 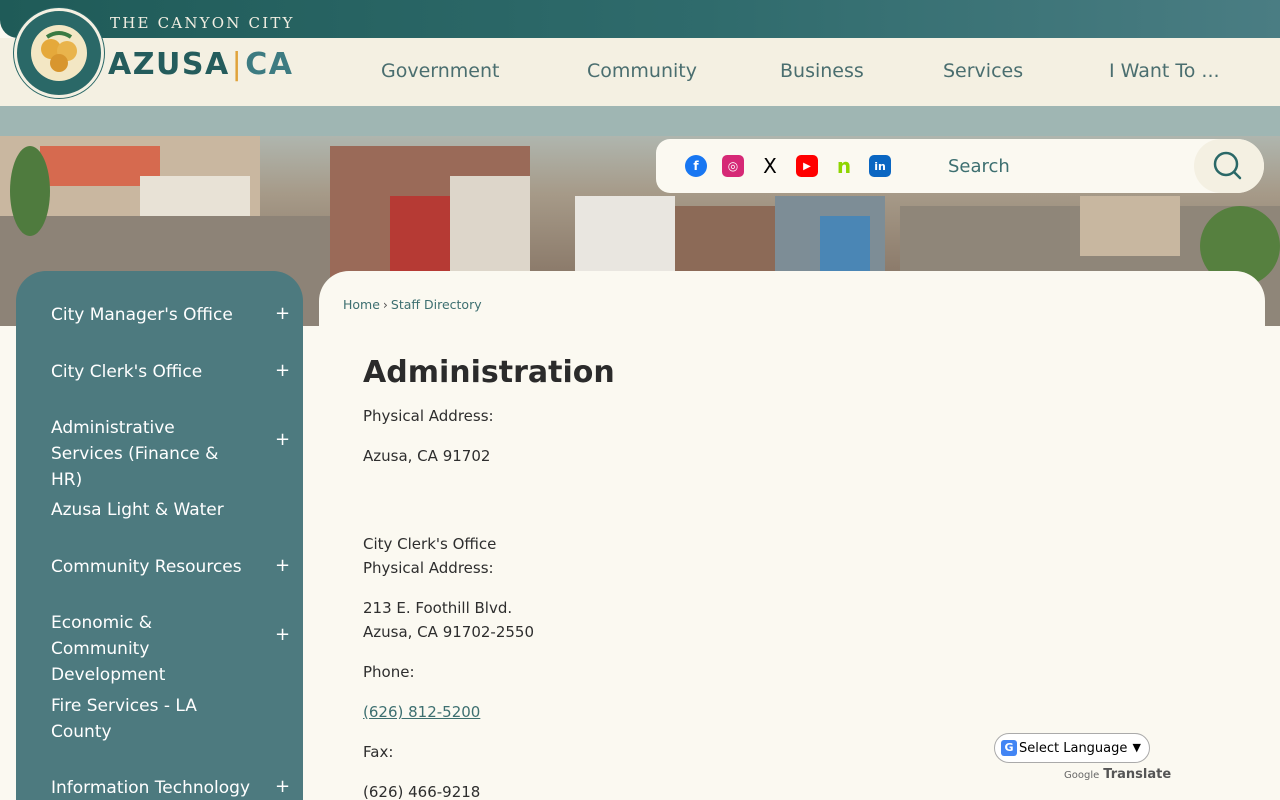 I want to click on social-media-bar: f ◎ X ▶ n in, so click(x=796, y=166).